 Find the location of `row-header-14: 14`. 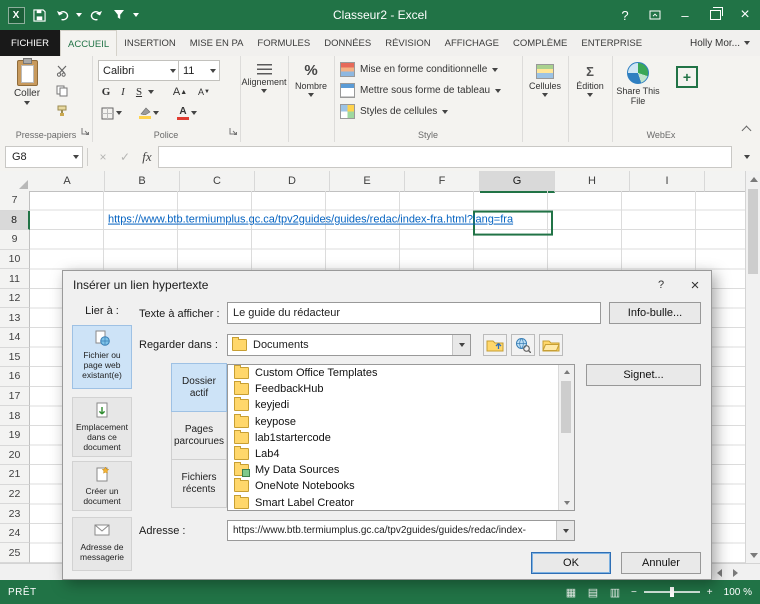

row-header-14: 14 is located at coordinates (15, 338).